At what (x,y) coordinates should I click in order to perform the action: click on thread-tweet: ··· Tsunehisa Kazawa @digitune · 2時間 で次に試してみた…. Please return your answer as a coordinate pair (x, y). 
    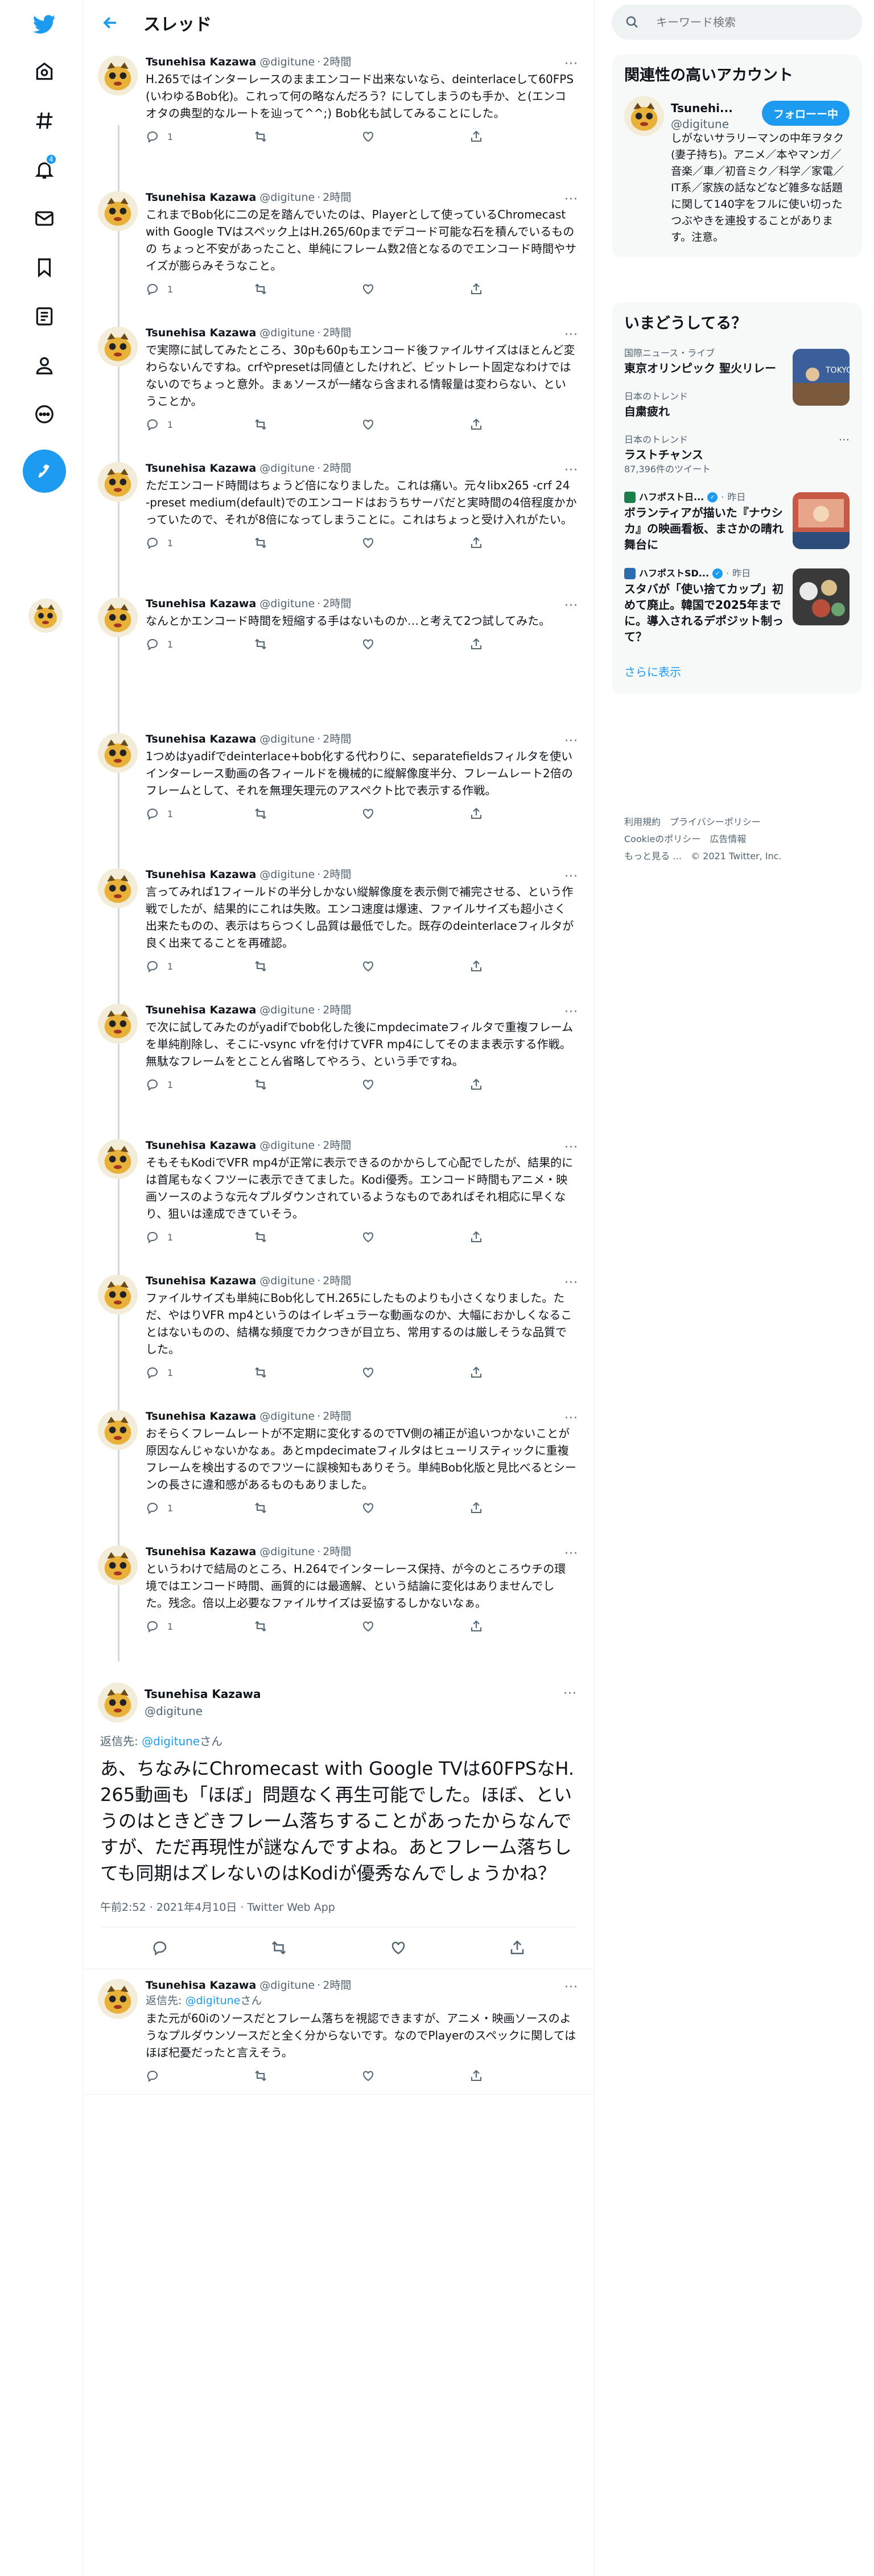
    Looking at the image, I should click on (338, 1061).